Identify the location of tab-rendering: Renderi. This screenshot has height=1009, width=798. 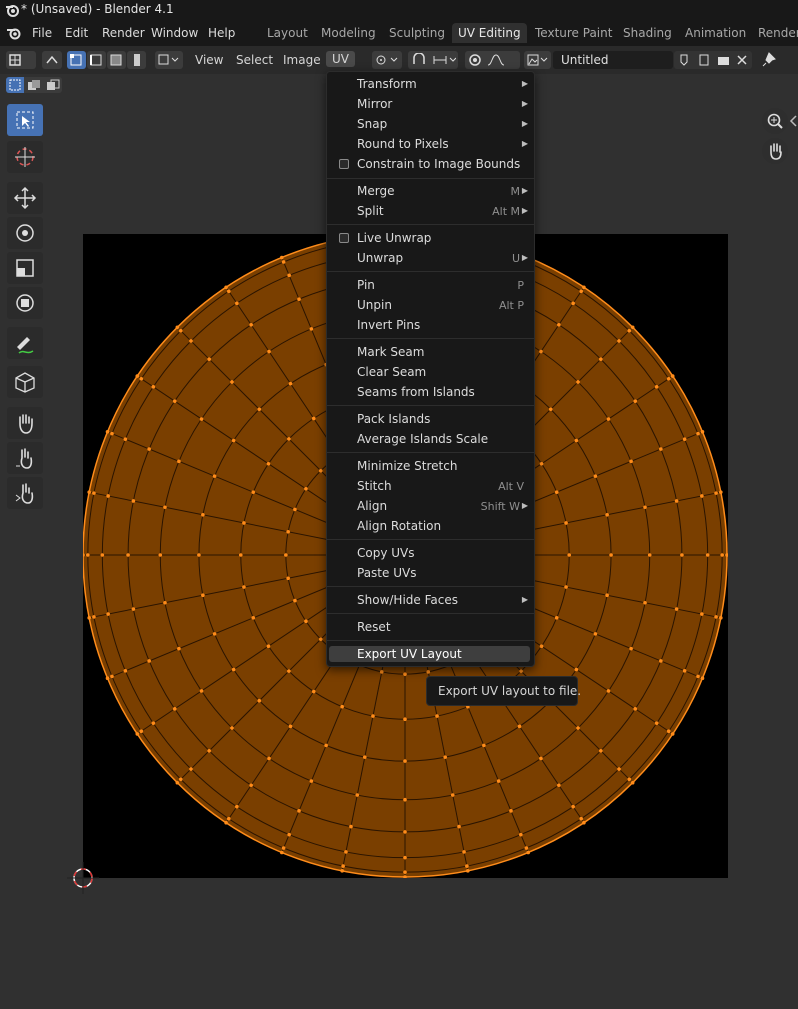
(775, 33).